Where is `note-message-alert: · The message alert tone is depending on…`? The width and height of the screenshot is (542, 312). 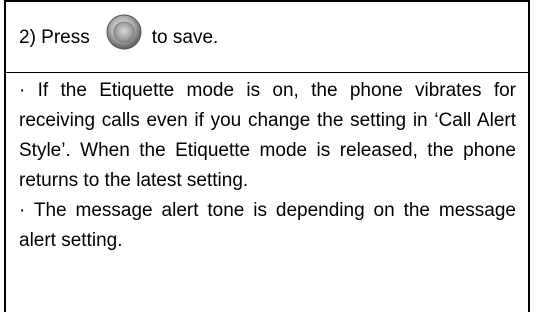 note-message-alert: · The message alert tone is depending on… is located at coordinates (267, 225).